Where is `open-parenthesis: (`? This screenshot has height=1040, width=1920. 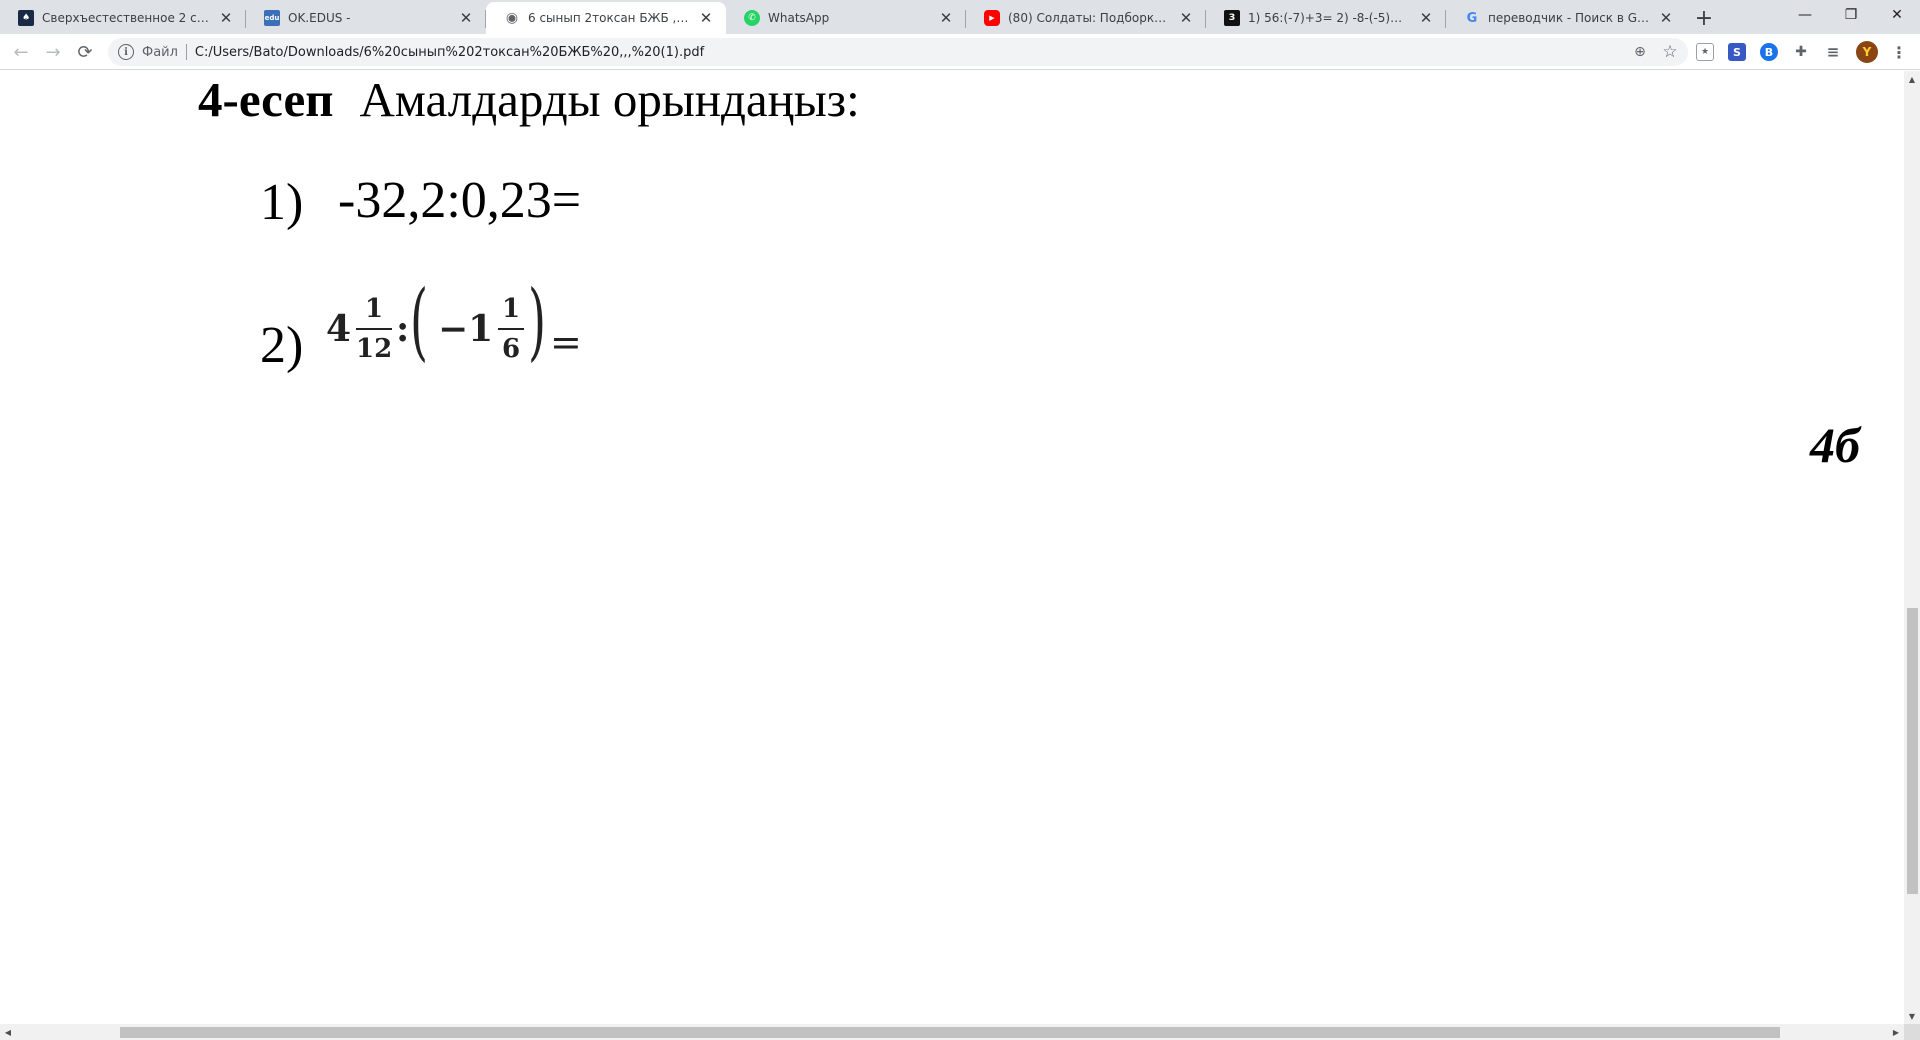 open-parenthesis: ( is located at coordinates (419, 321).